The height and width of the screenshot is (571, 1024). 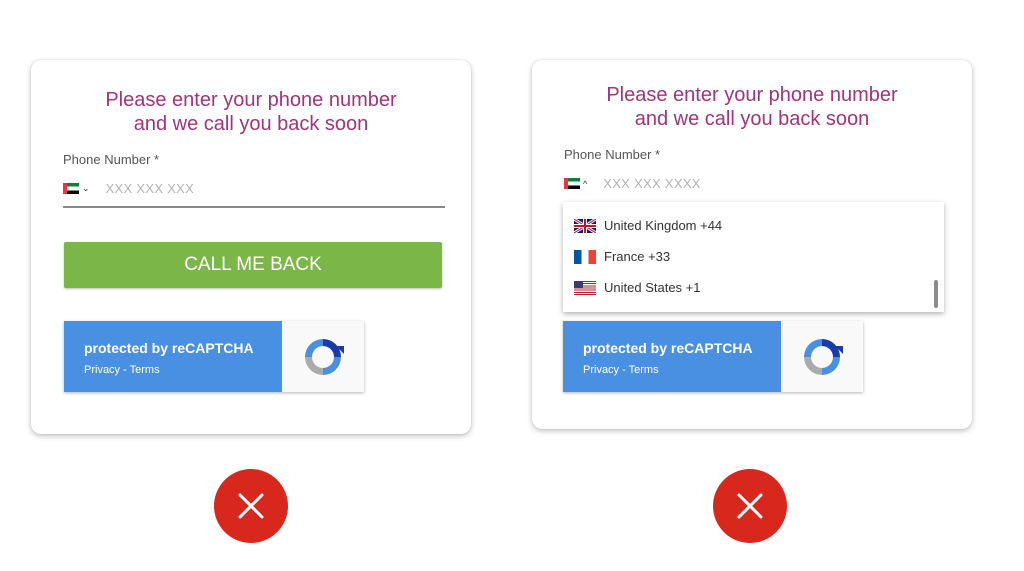 I want to click on country-option-fr: France +33, so click(x=622, y=256).